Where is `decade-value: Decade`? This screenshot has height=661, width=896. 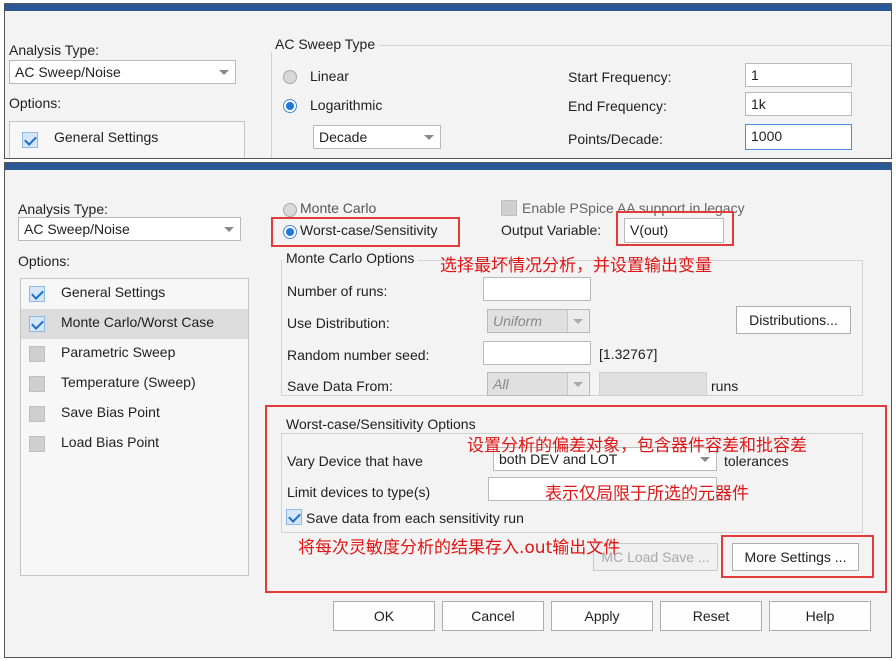
decade-value: Decade is located at coordinates (343, 137).